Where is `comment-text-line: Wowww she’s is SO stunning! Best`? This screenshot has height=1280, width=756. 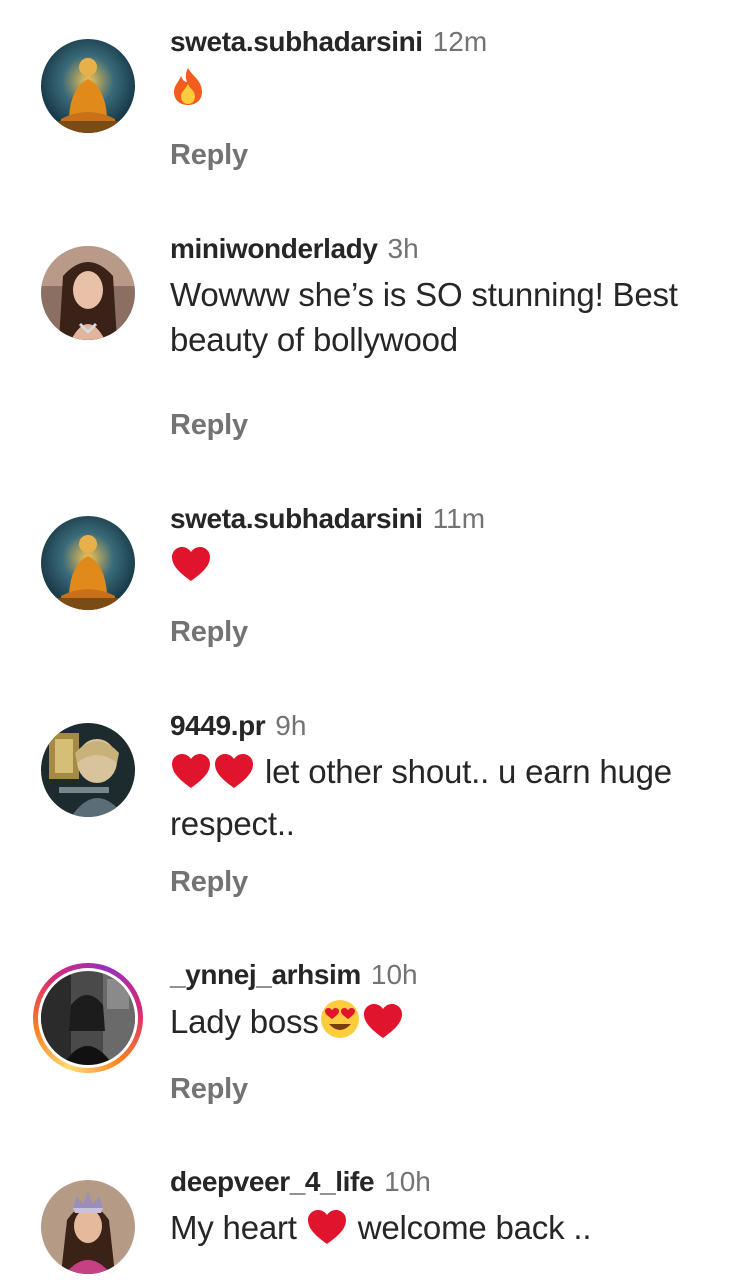 comment-text-line: Wowww she’s is SO stunning! Best is located at coordinates (424, 294).